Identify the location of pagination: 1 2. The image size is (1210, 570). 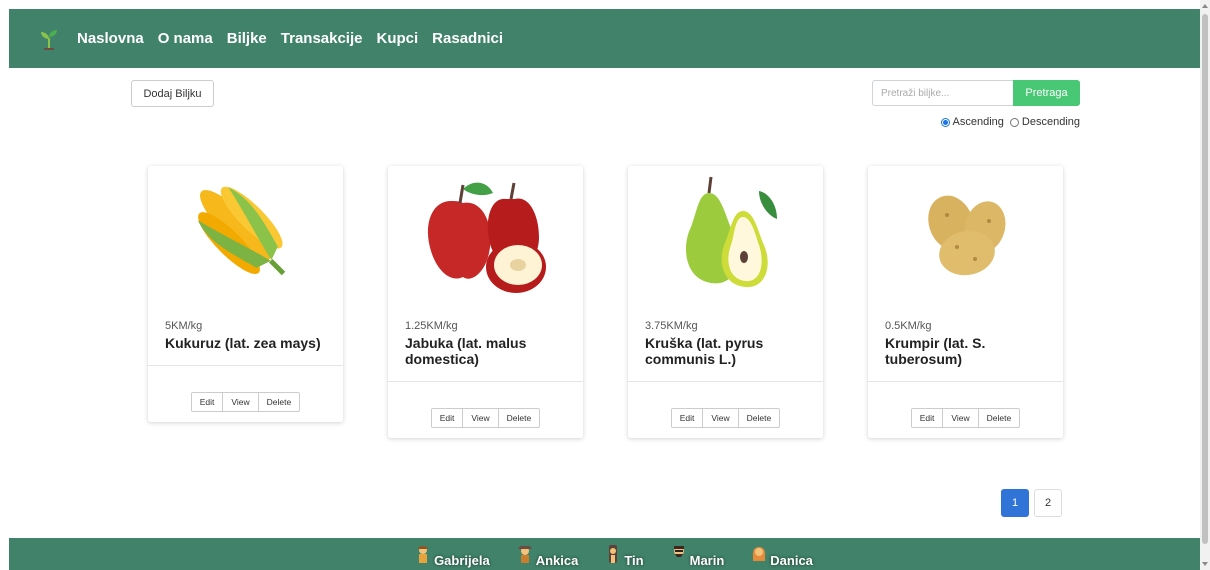
(1034, 503).